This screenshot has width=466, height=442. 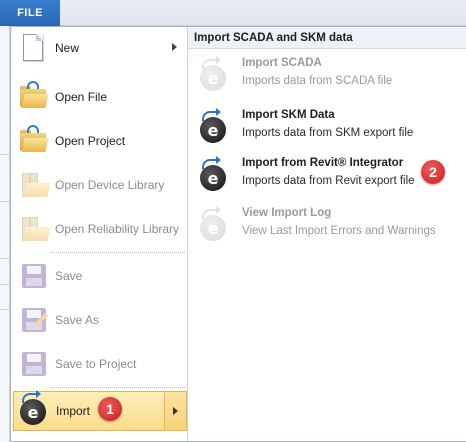 I want to click on open-project-icon, so click(x=33, y=141).